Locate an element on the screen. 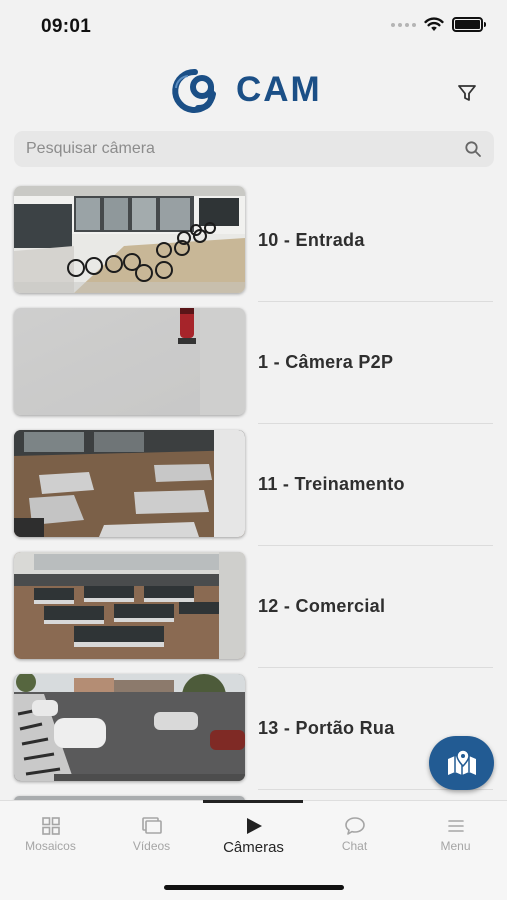 This screenshot has width=507, height=900. tab-label: Menu is located at coordinates (455, 846).